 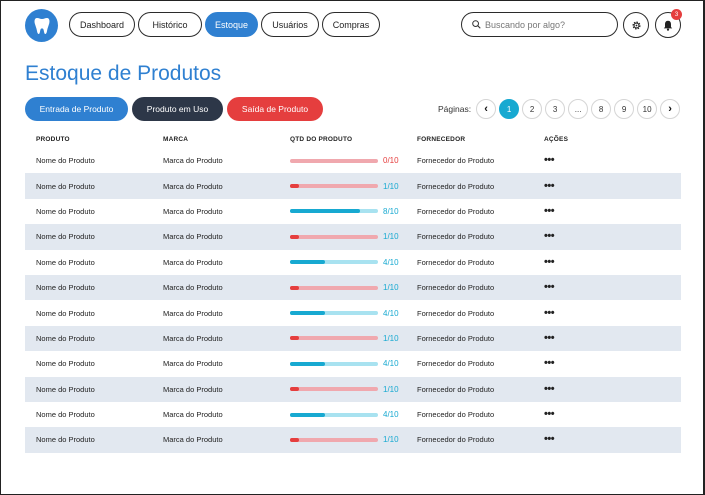 I want to click on notification-badge: 3, so click(x=676, y=14).